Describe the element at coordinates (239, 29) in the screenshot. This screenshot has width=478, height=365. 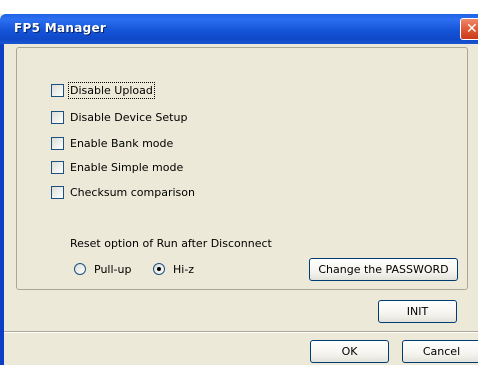
I see `title-bar: FP5 Manager ✕` at that location.